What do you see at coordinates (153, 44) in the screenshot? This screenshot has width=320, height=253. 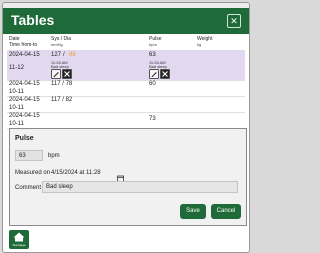 I see `col-pulse-unit: bpm` at bounding box center [153, 44].